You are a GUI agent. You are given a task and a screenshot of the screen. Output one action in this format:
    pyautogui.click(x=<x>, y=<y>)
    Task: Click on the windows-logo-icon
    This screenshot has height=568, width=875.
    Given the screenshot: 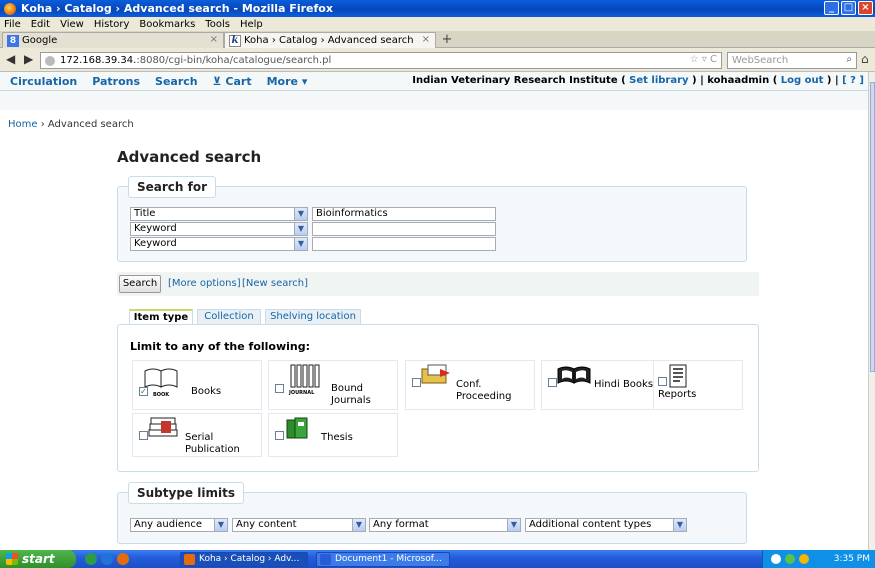 What is the action you would take?
    pyautogui.click(x=12, y=559)
    